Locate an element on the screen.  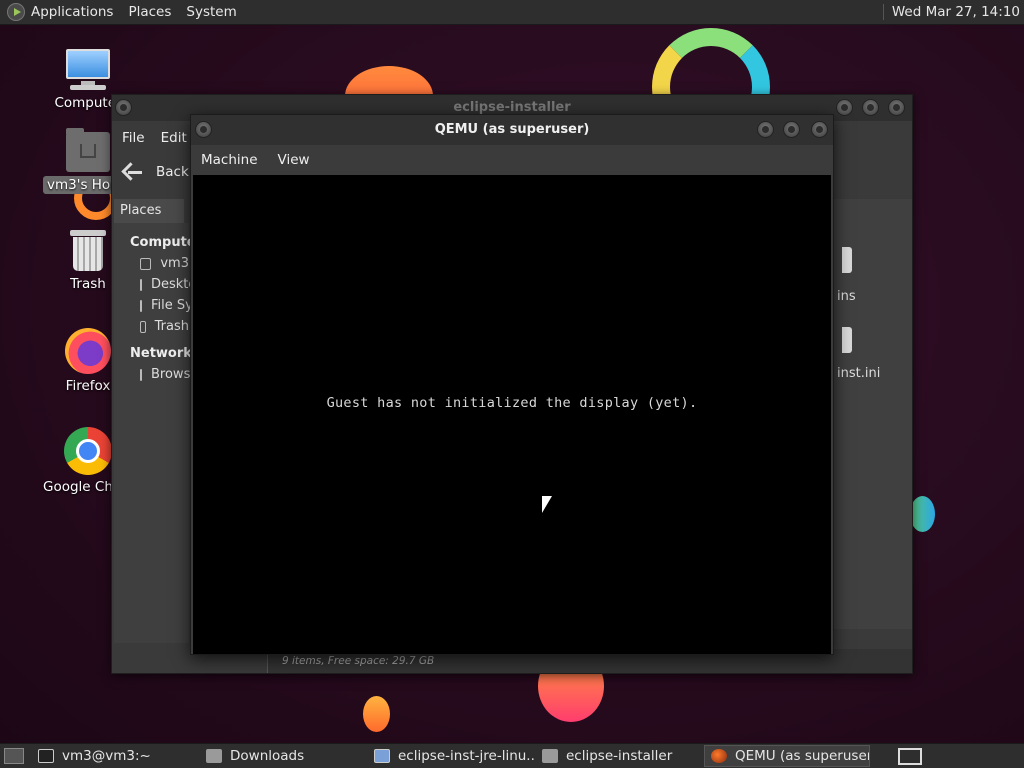
sidebar-item-filesystem: File System is located at coordinates (169, 302).